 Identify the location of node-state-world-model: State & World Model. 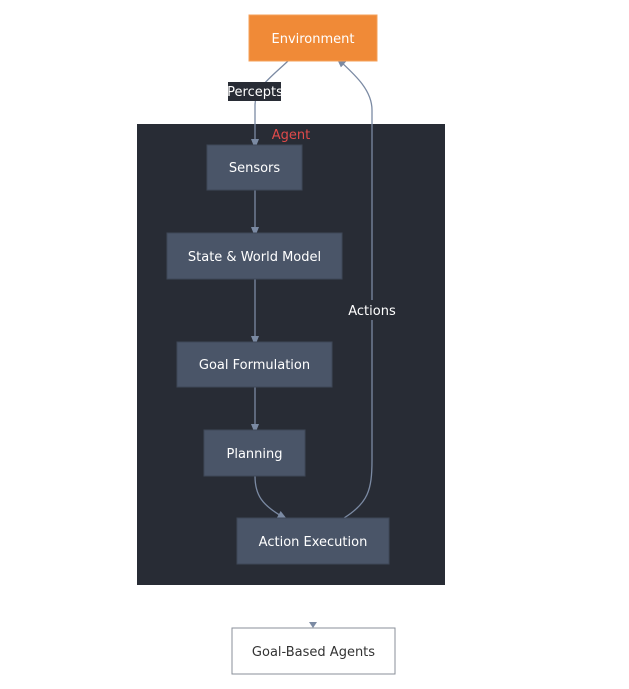
(254, 256).